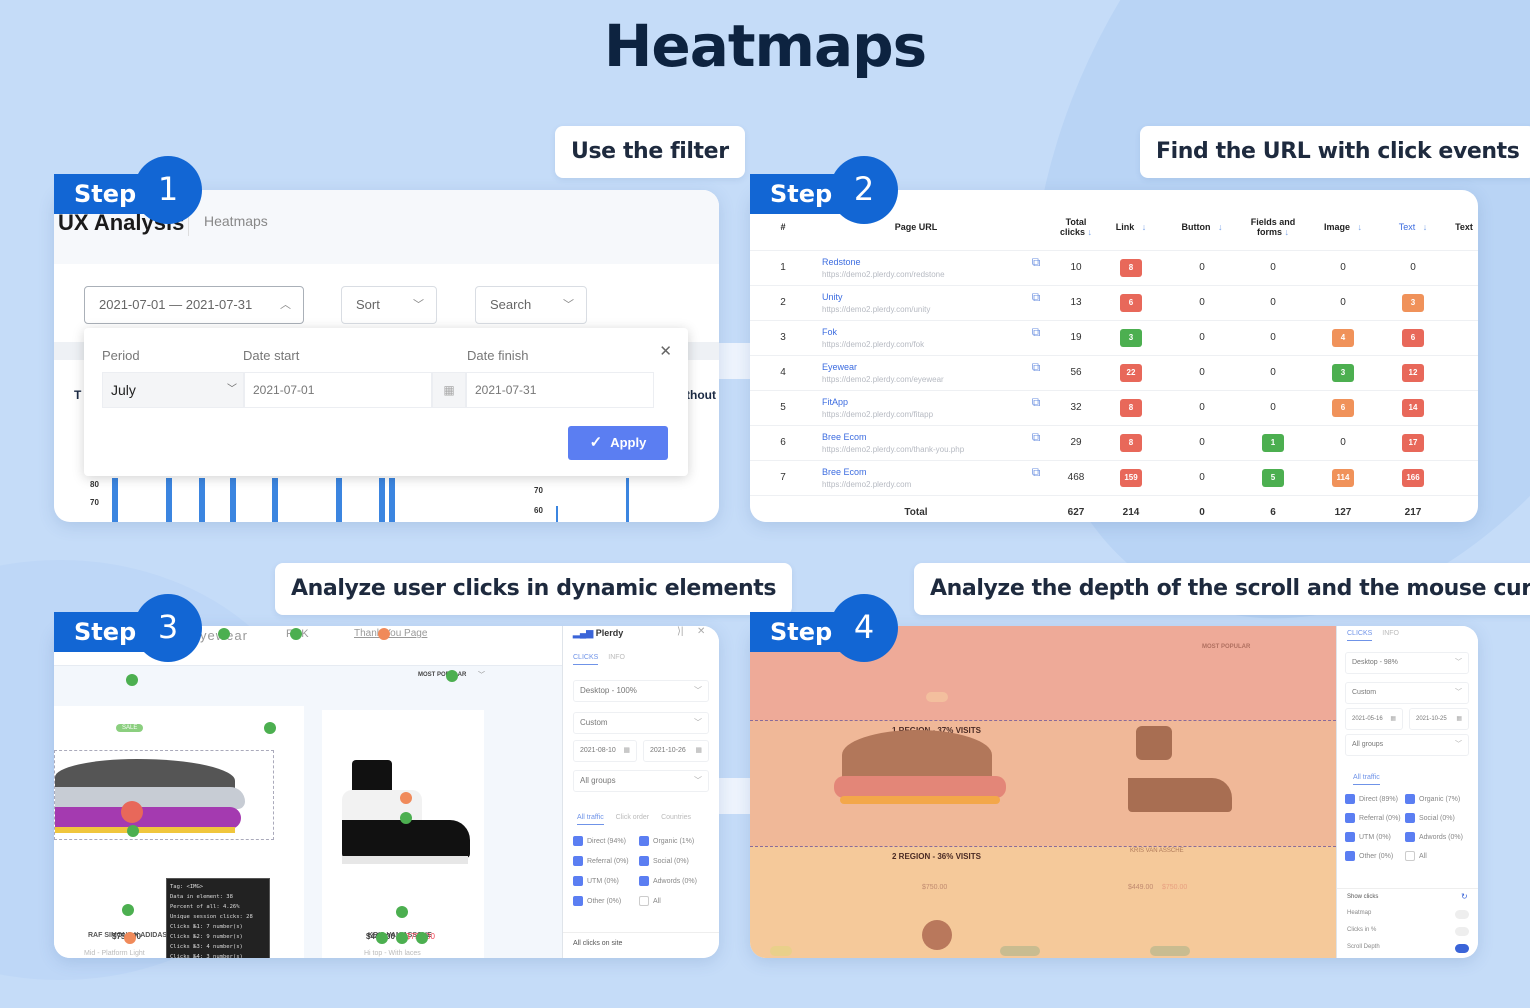  What do you see at coordinates (560, 390) in the screenshot?
I see `date-finish-input: 2021-07-31` at bounding box center [560, 390].